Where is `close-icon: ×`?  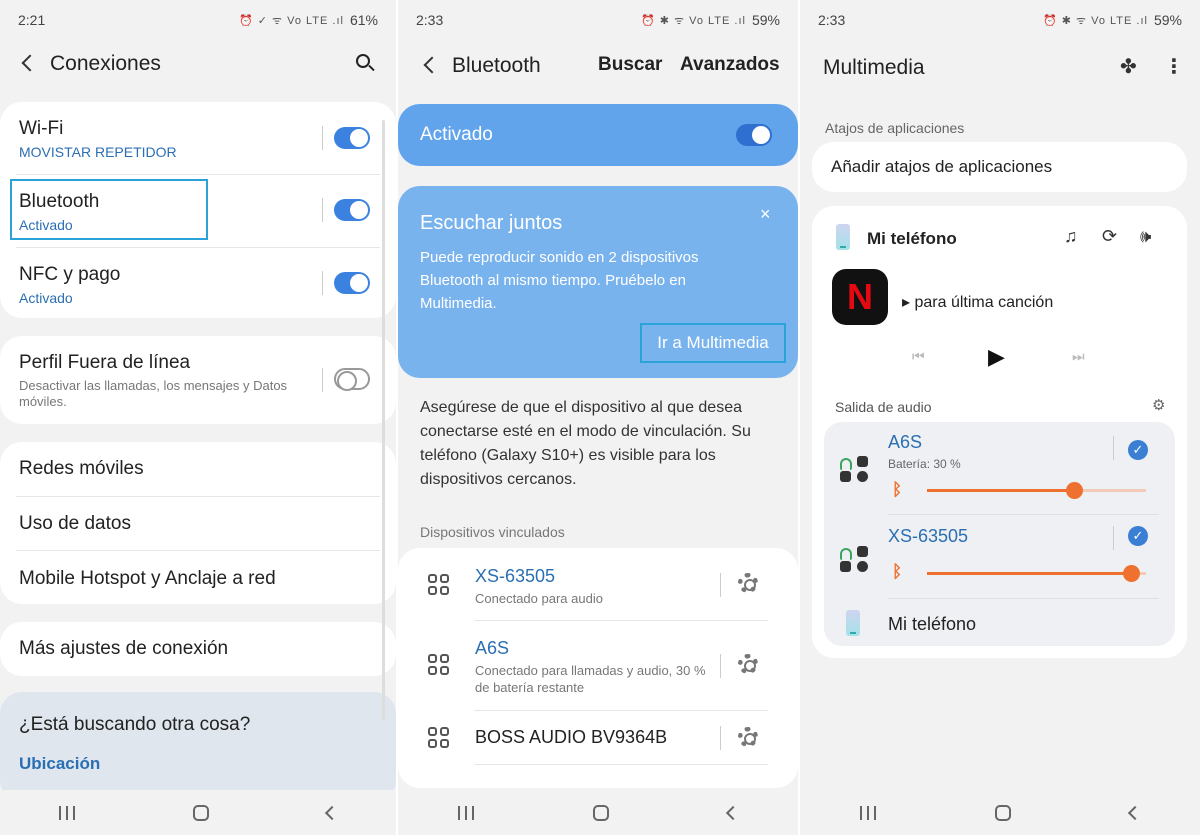 close-icon: × is located at coordinates (765, 214).